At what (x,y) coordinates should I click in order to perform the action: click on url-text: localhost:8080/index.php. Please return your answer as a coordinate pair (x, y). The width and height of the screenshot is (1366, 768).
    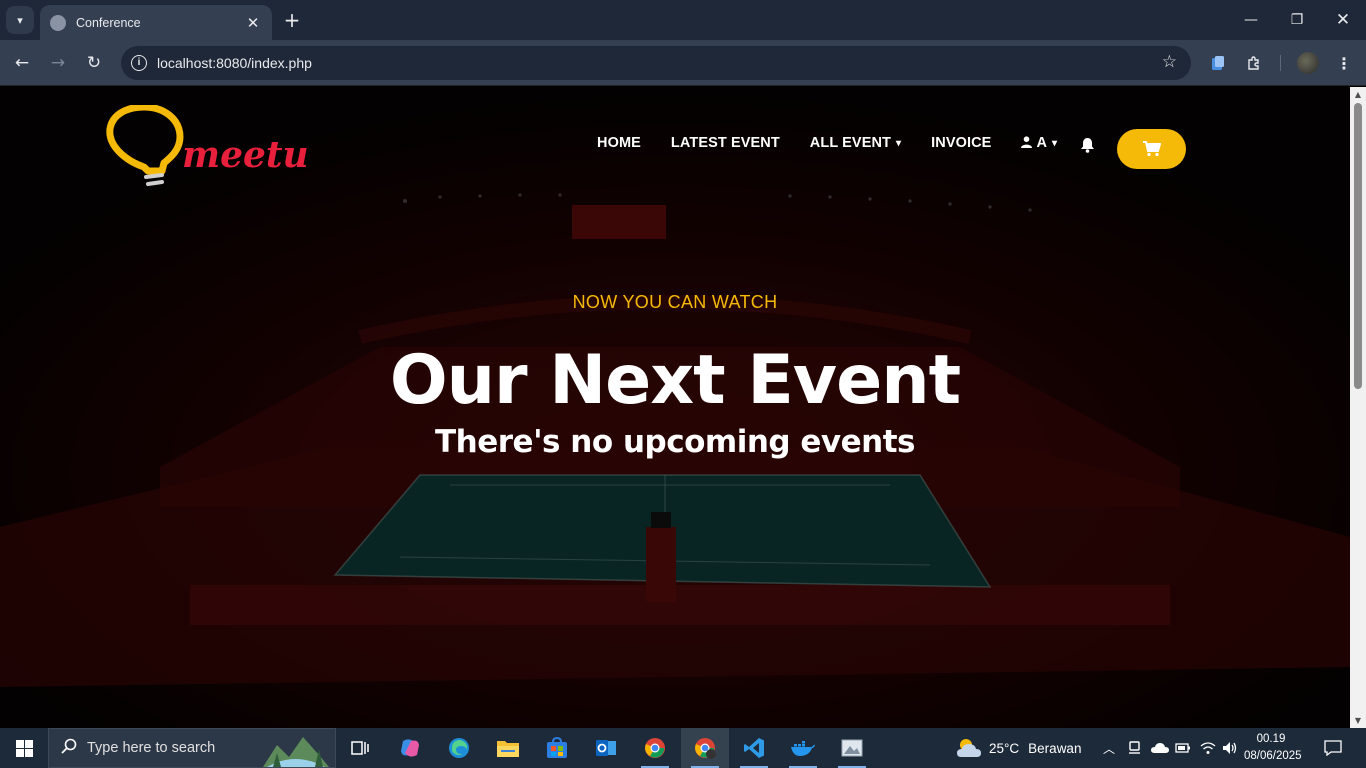
    Looking at the image, I should click on (234, 63).